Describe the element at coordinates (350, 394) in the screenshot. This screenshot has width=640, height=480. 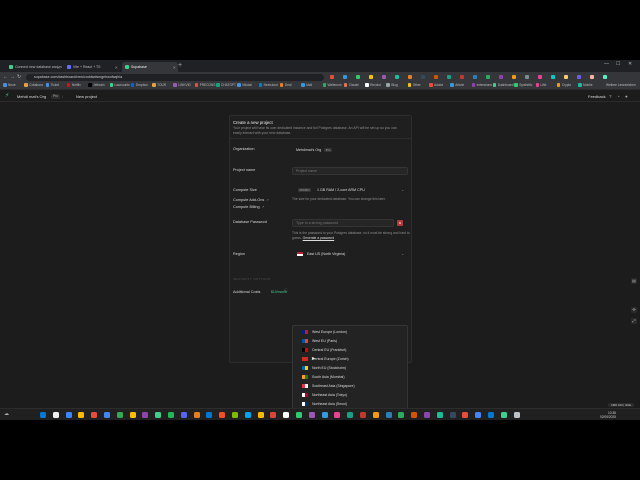
I see `region-option: Northeast Asia (Tokyo)` at that location.